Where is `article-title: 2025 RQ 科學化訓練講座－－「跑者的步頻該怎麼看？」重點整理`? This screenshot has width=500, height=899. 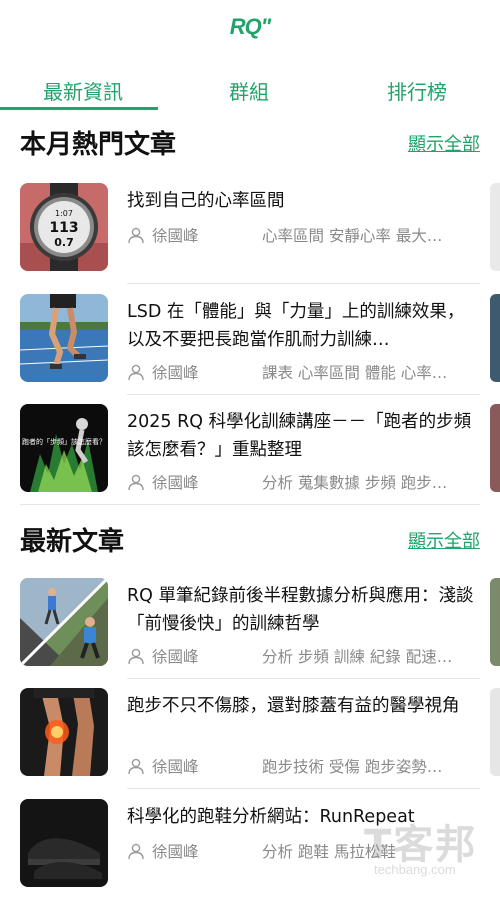
article-title: 2025 RQ 科學化訓練講座－－「跑者的步頻該怎麼看？」重點整理 is located at coordinates (299, 436).